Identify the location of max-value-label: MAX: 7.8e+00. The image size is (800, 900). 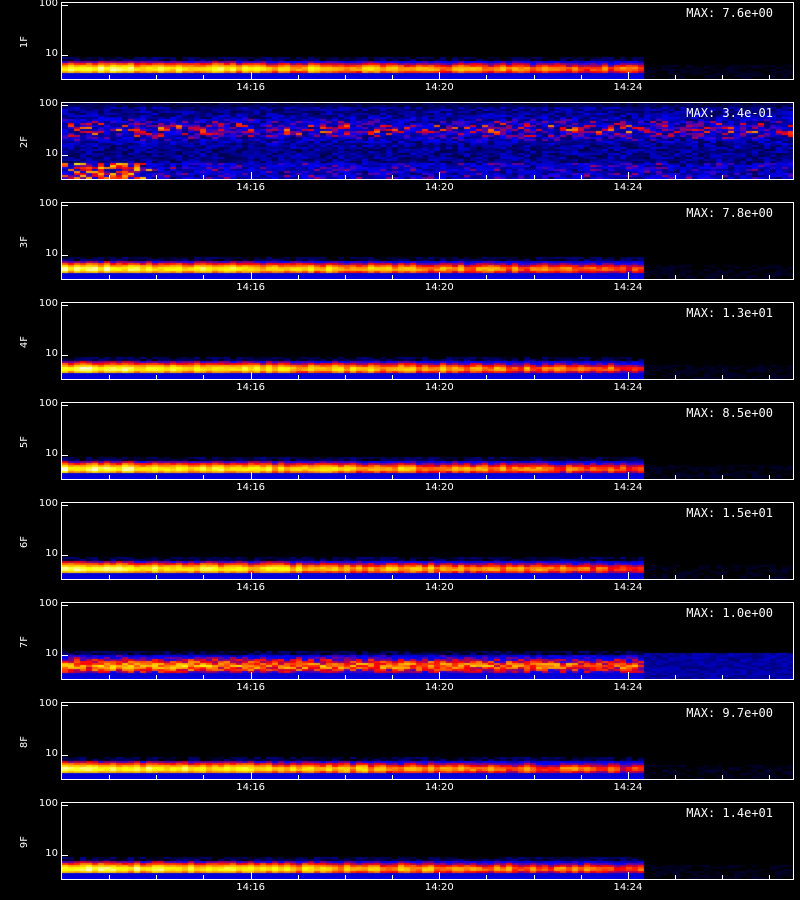
(729, 213).